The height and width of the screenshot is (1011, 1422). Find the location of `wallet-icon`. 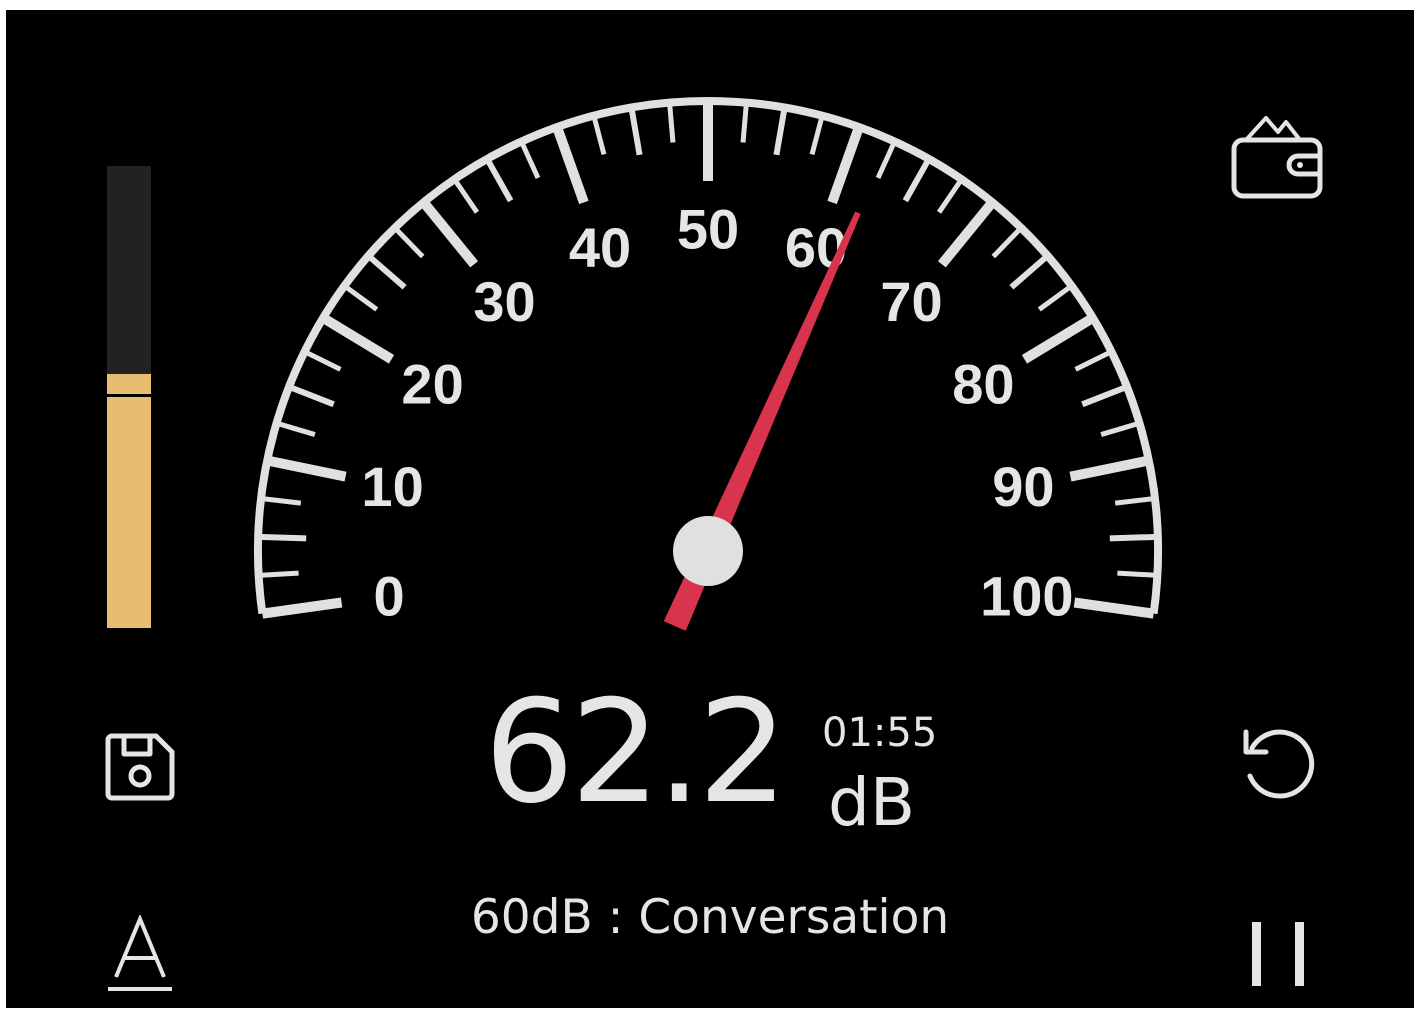

wallet-icon is located at coordinates (1276, 155).